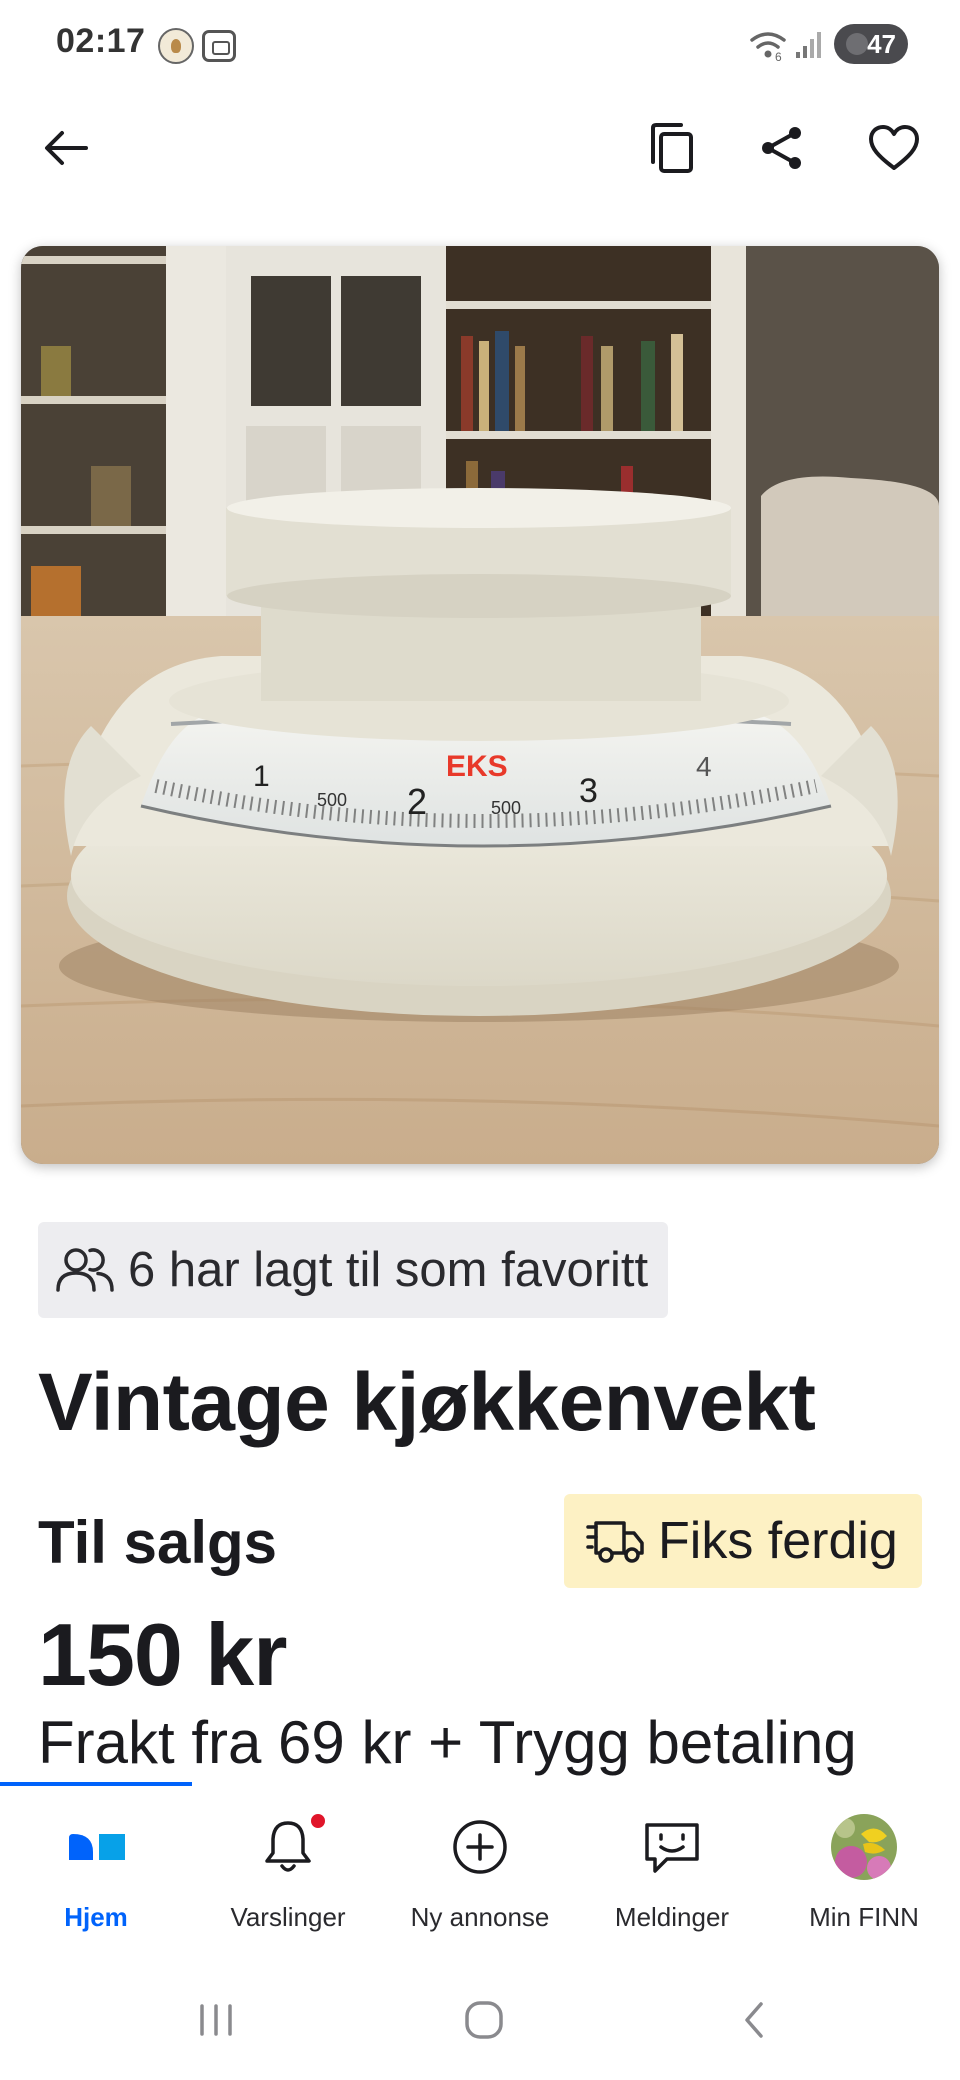 This screenshot has height=2080, width=960. I want to click on home-circle-icon, so click(484, 2020).